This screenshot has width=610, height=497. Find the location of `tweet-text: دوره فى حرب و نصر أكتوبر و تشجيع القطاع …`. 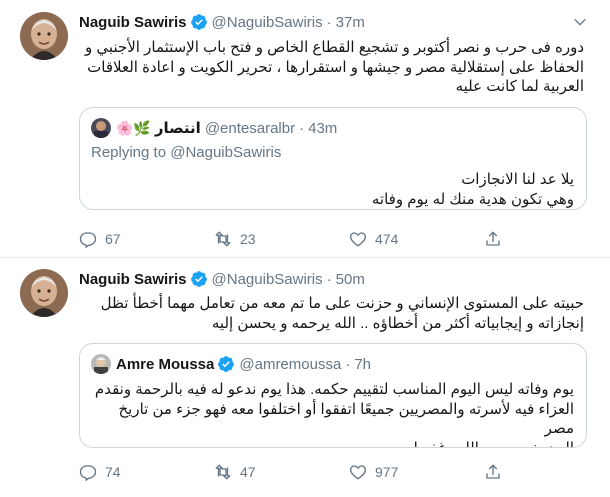

tweet-text: دوره فى حرب و نصر أكتوبر و تشجيع القطاع … is located at coordinates (331, 67).